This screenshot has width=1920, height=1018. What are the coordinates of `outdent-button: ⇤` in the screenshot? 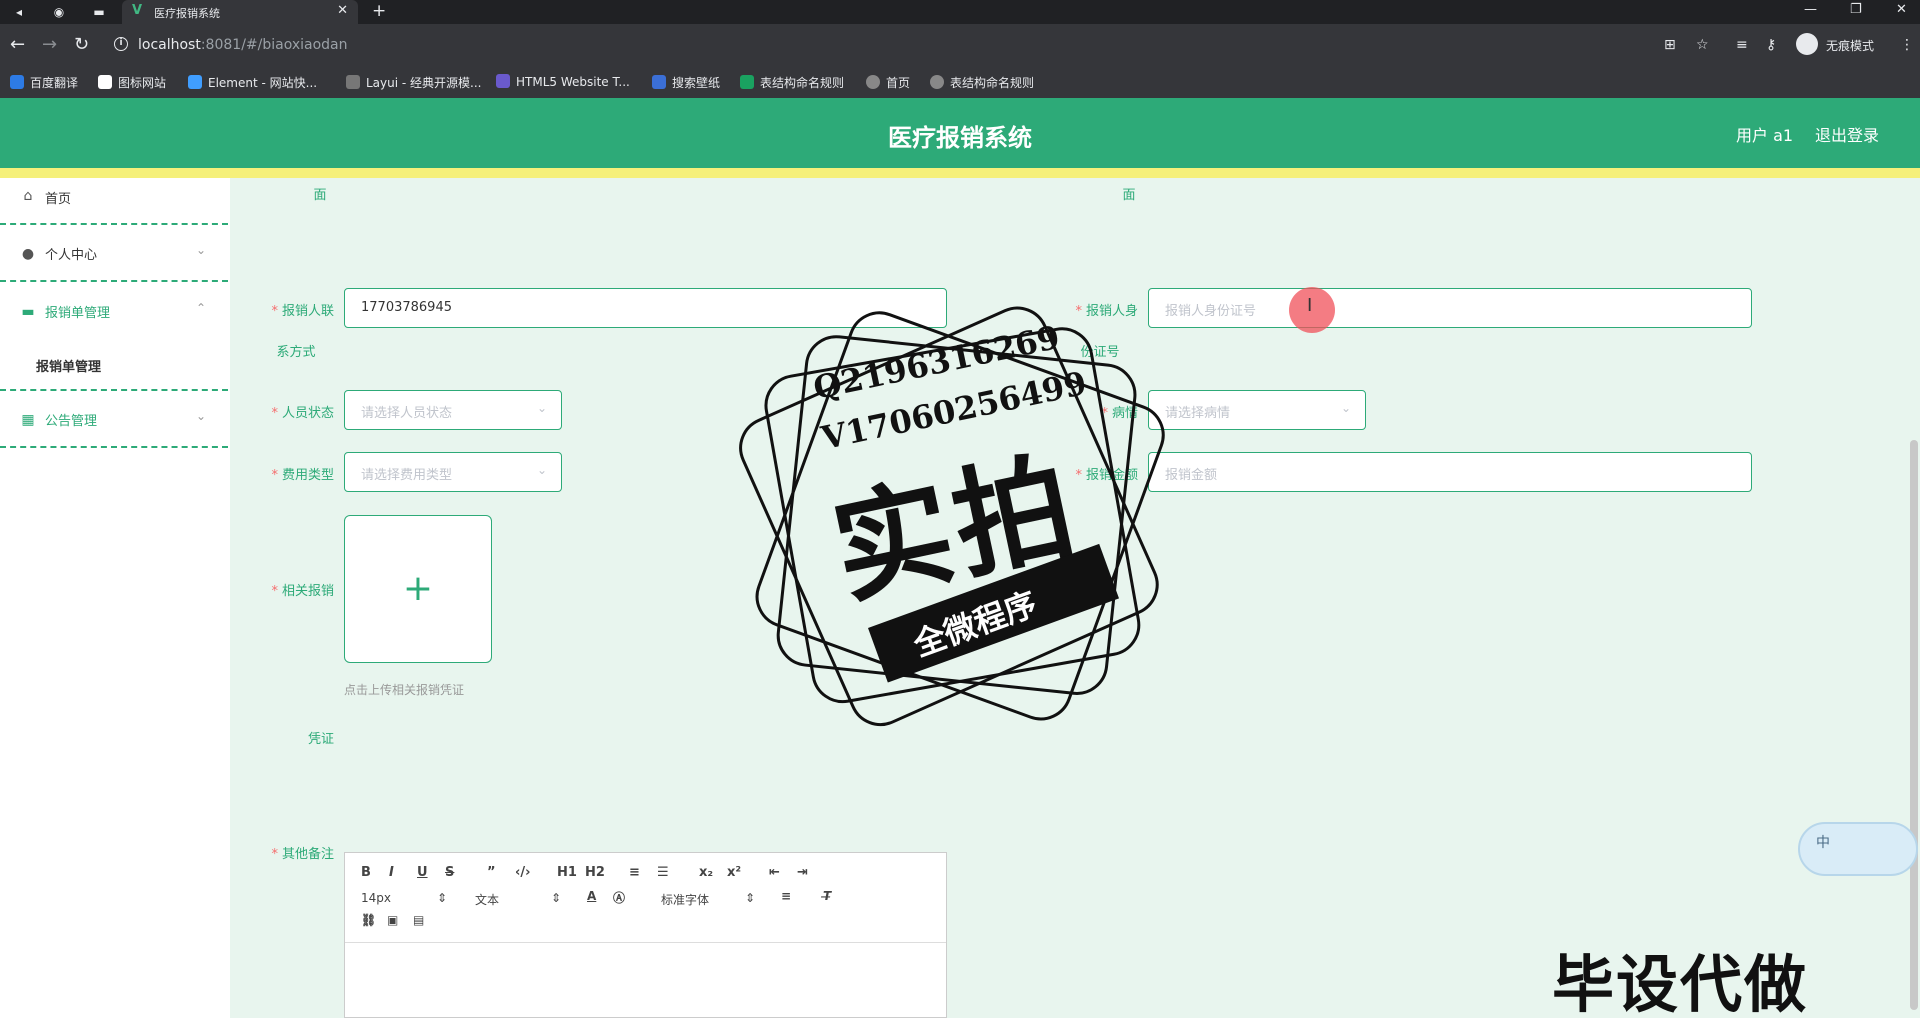 It's located at (774, 872).